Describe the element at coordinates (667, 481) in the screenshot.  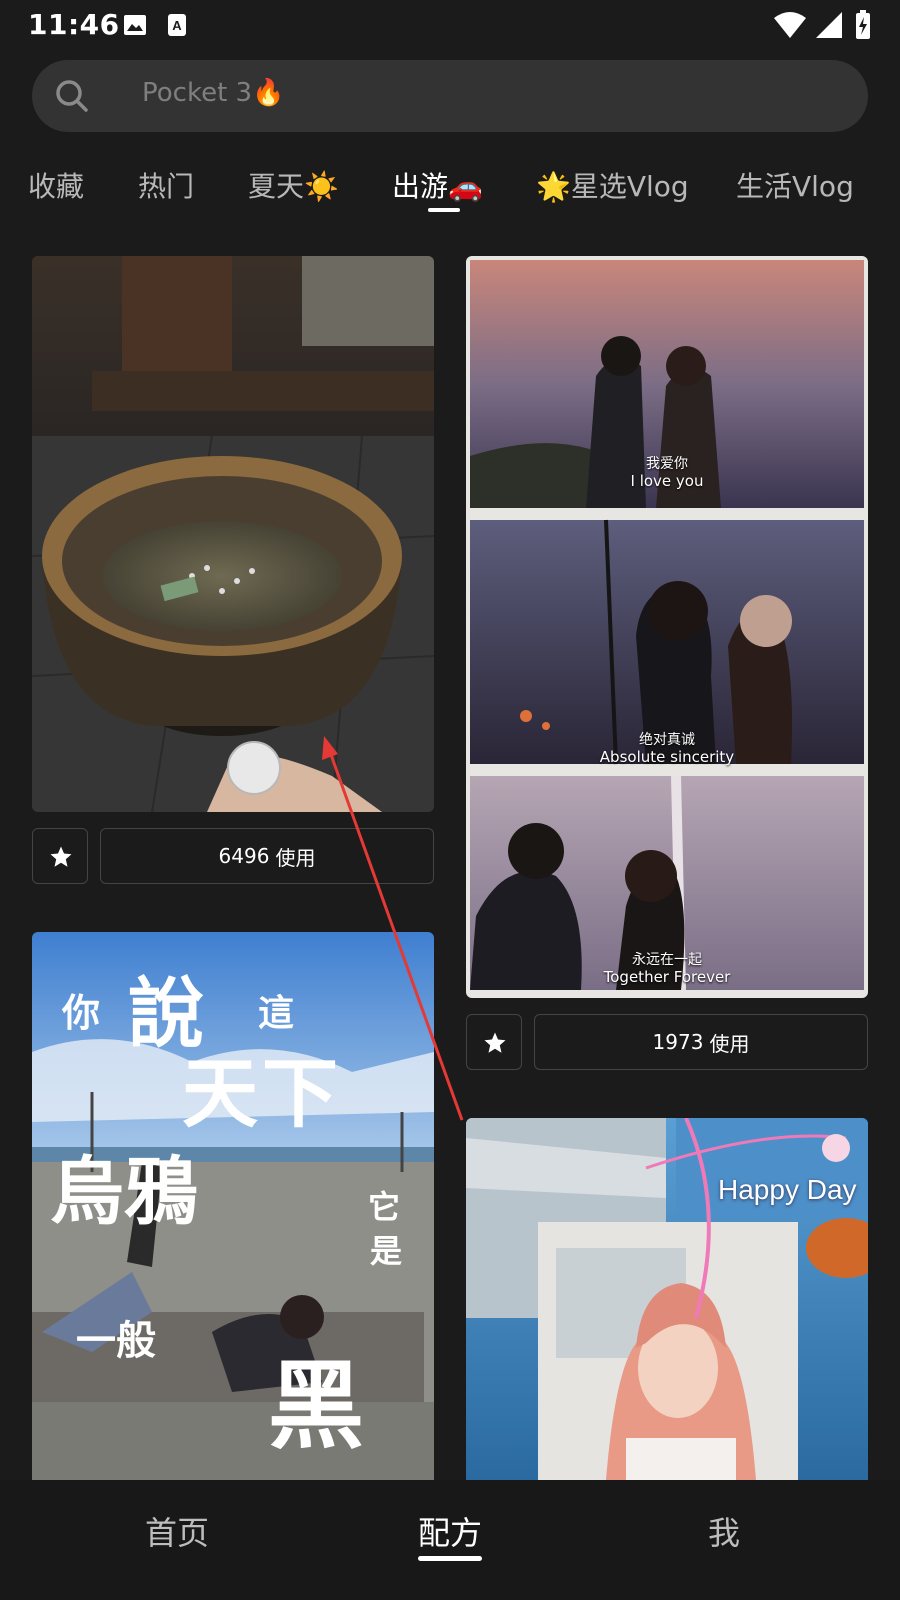
I see `caption-en: I love you` at that location.